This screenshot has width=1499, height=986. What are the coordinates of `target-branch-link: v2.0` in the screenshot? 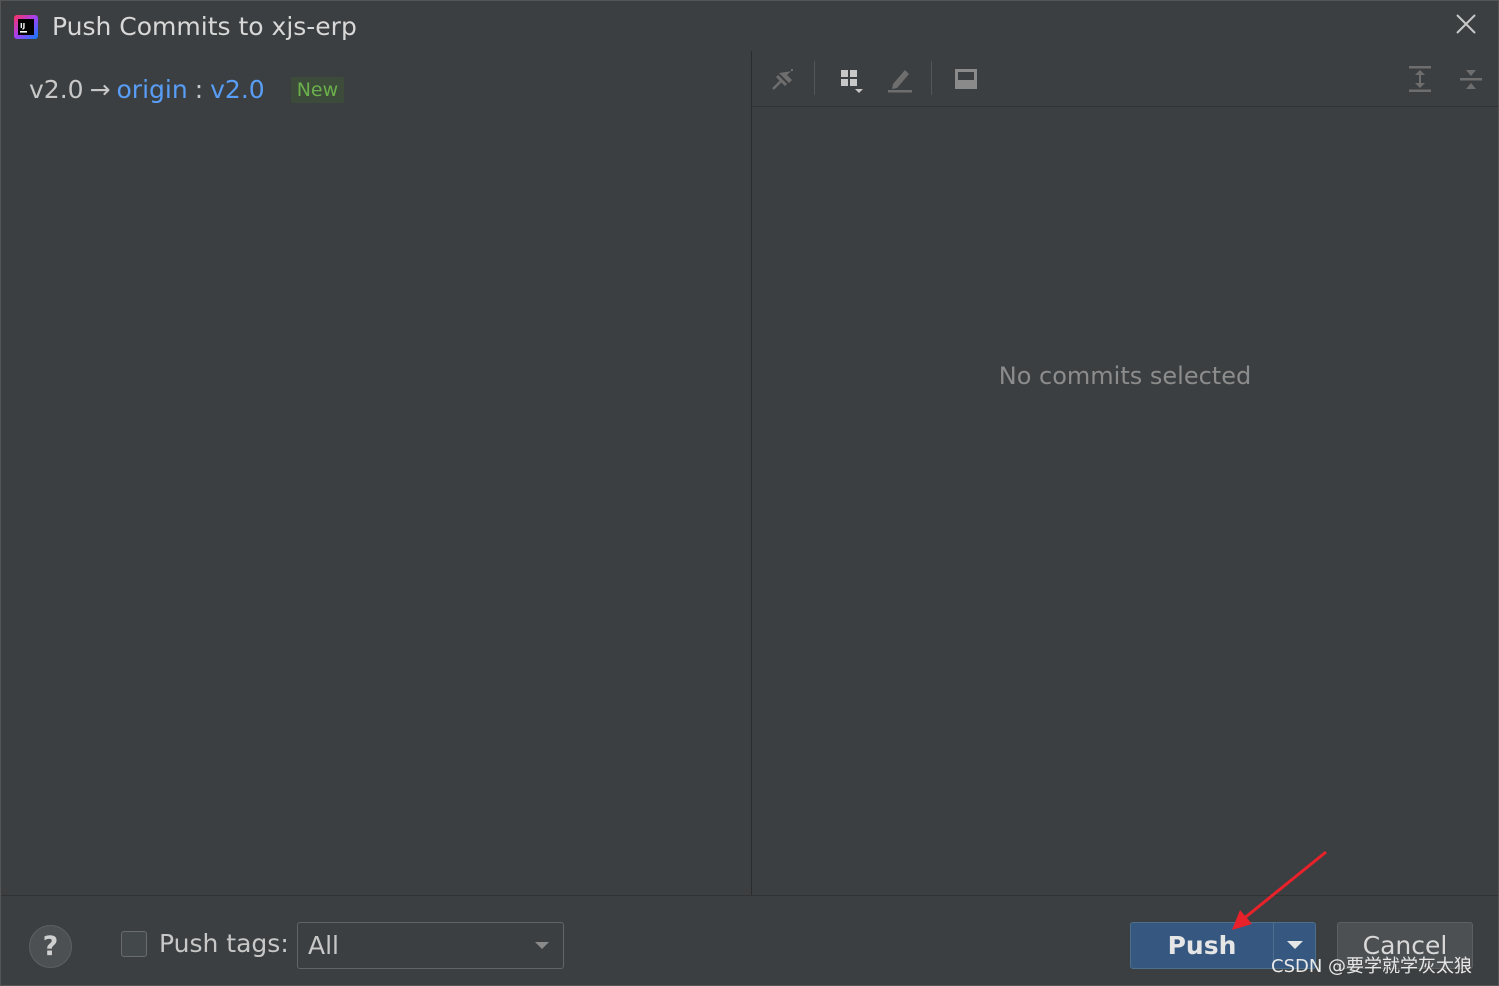 It's located at (237, 90).